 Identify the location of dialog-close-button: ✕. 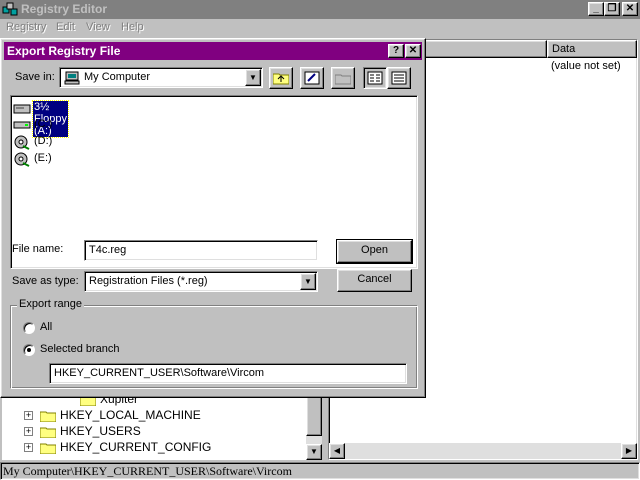
(413, 51).